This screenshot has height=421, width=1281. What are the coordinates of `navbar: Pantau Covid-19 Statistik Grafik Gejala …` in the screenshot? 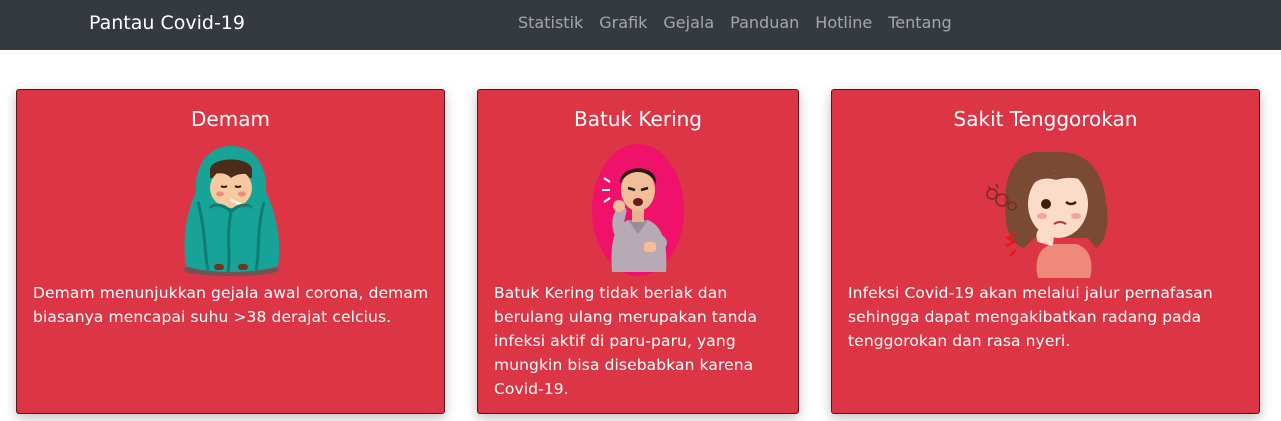 It's located at (640, 25).